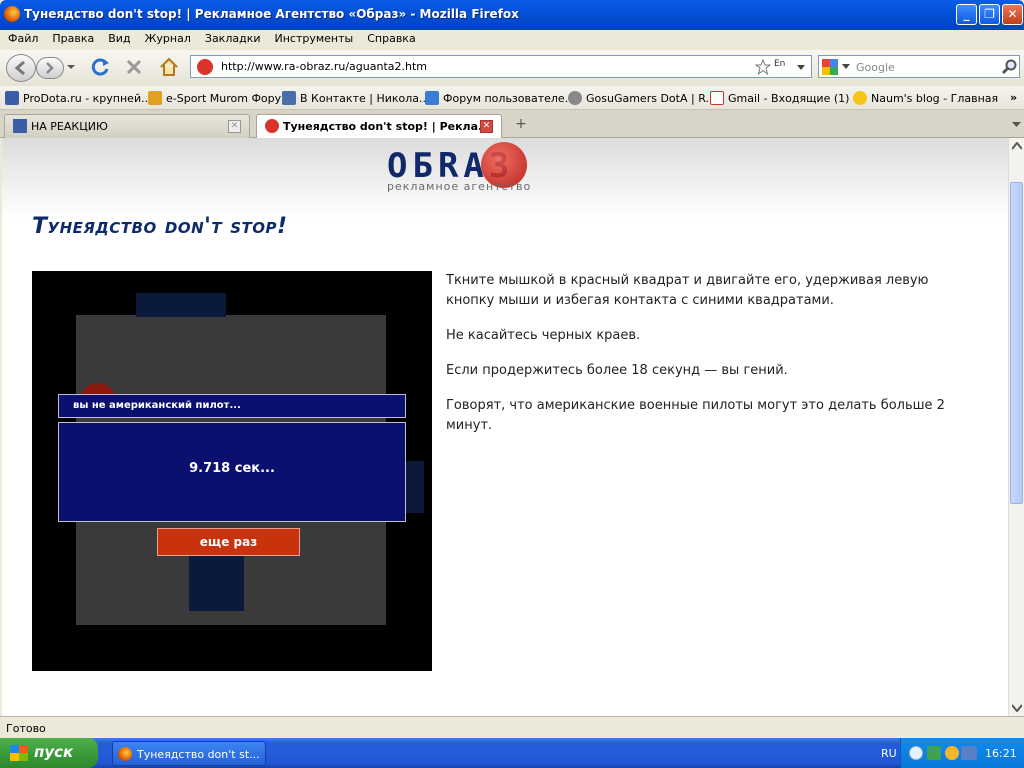 Image resolution: width=1024 pixels, height=768 pixels. I want to click on scroll-up-icon, so click(1017, 146).